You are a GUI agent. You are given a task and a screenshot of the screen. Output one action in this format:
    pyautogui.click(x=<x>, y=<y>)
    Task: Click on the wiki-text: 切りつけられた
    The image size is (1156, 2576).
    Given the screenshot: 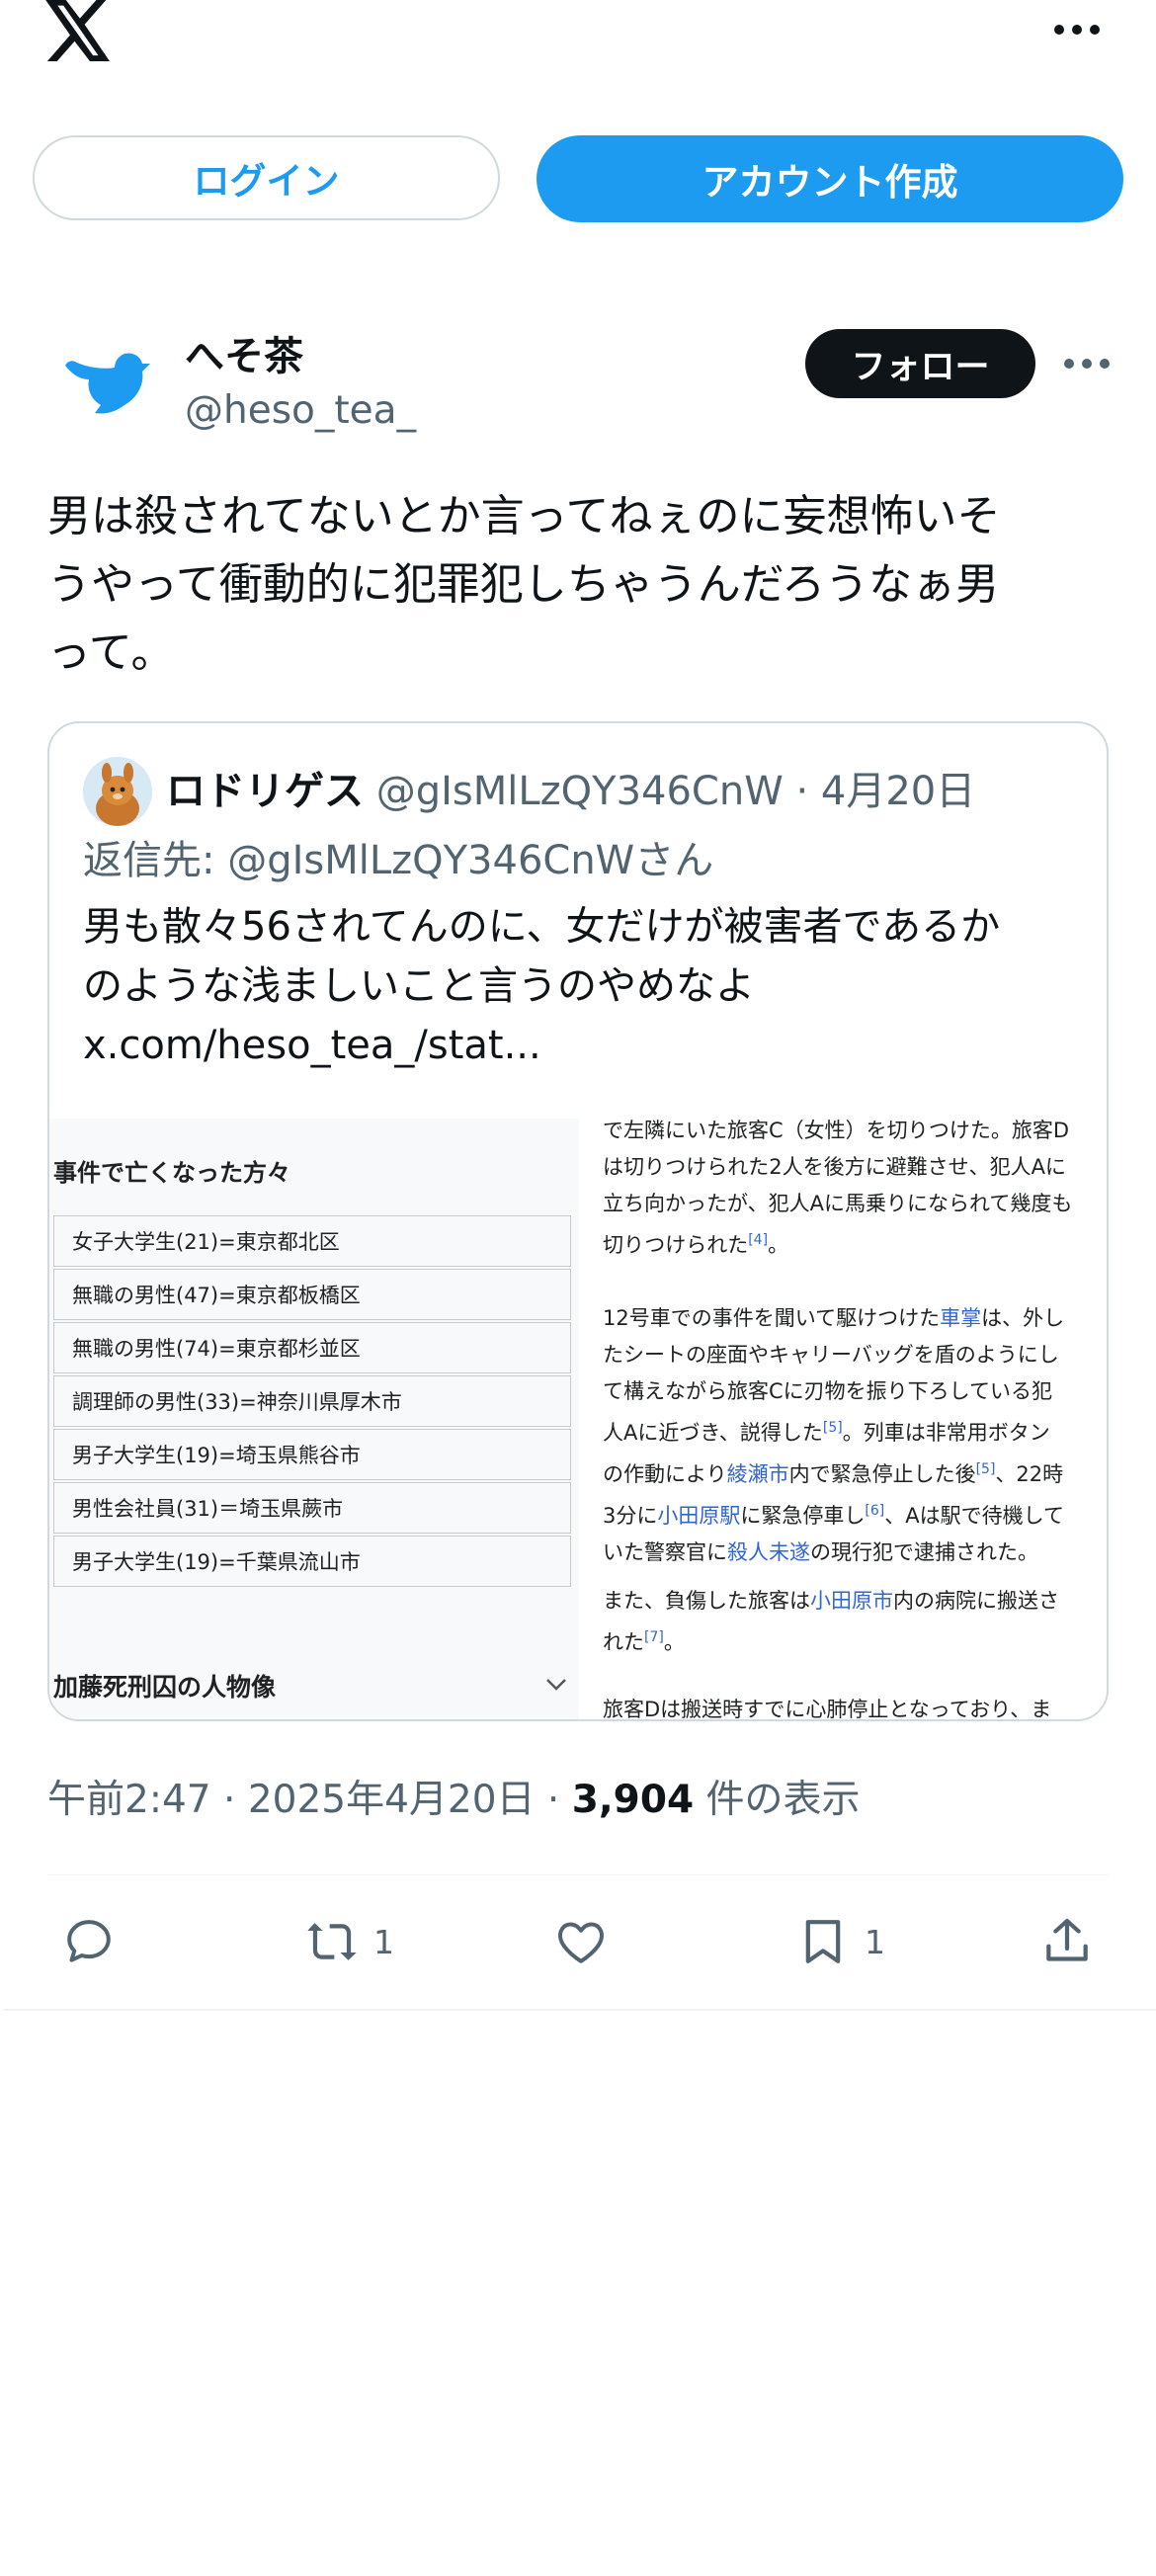 What is the action you would take?
    pyautogui.click(x=676, y=1245)
    